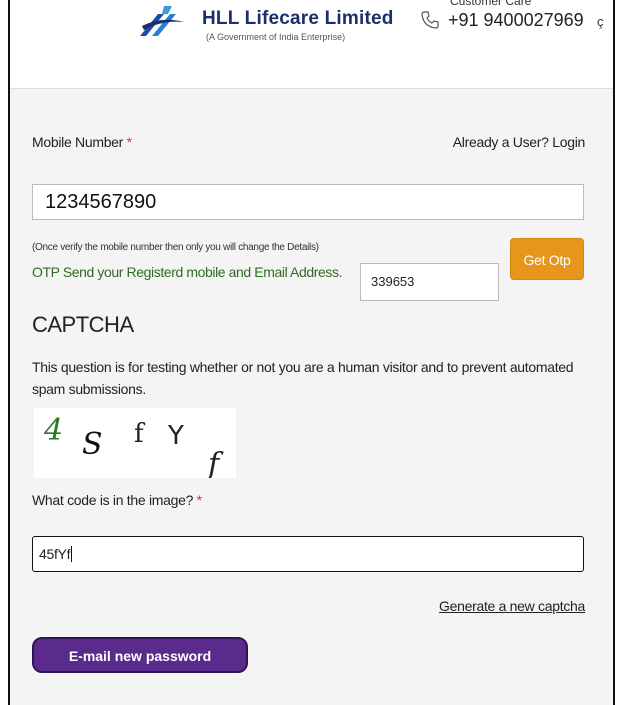 The image size is (623, 705). What do you see at coordinates (512, 606) in the screenshot?
I see `generate-captcha-link: Generate a new captcha` at bounding box center [512, 606].